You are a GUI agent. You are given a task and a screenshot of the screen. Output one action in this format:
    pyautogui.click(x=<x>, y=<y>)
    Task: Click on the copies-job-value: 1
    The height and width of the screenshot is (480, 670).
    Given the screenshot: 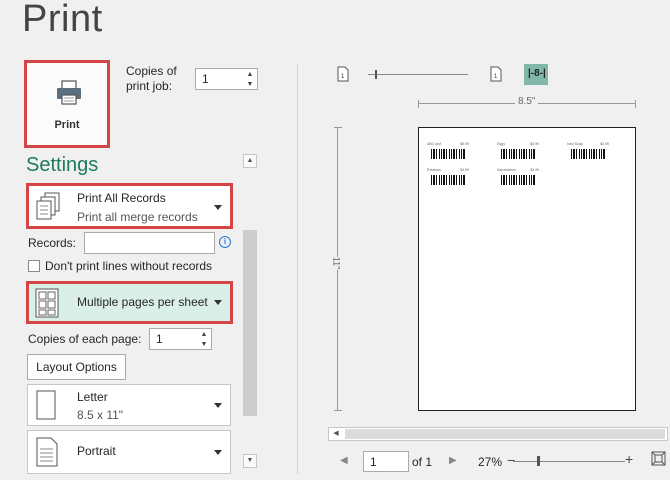 What is the action you would take?
    pyautogui.click(x=205, y=79)
    